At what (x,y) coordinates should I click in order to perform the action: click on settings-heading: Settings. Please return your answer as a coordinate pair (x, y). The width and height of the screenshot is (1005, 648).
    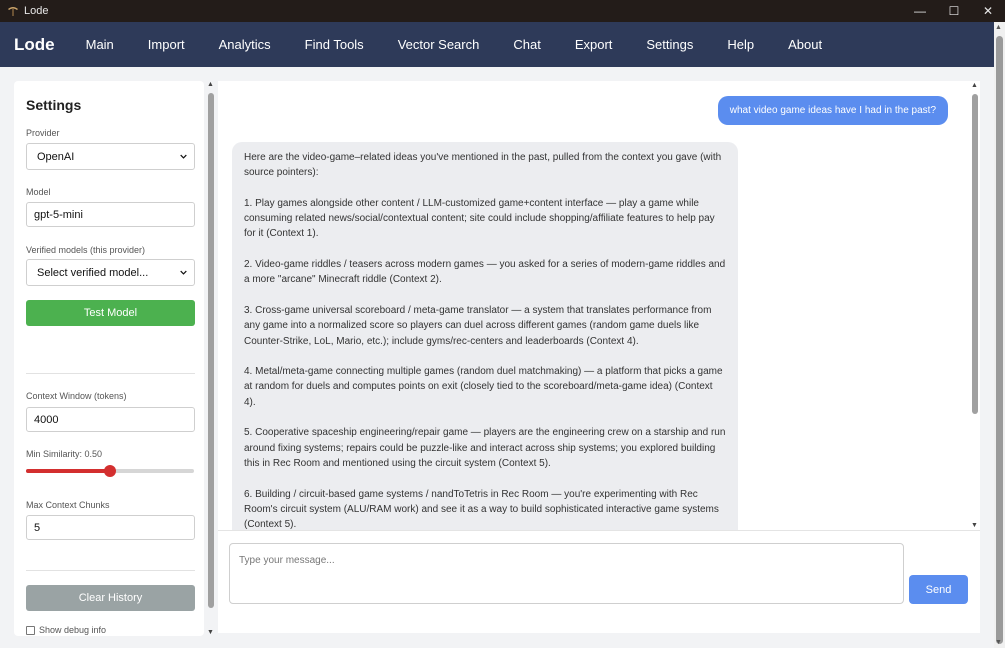
    Looking at the image, I should click on (54, 105).